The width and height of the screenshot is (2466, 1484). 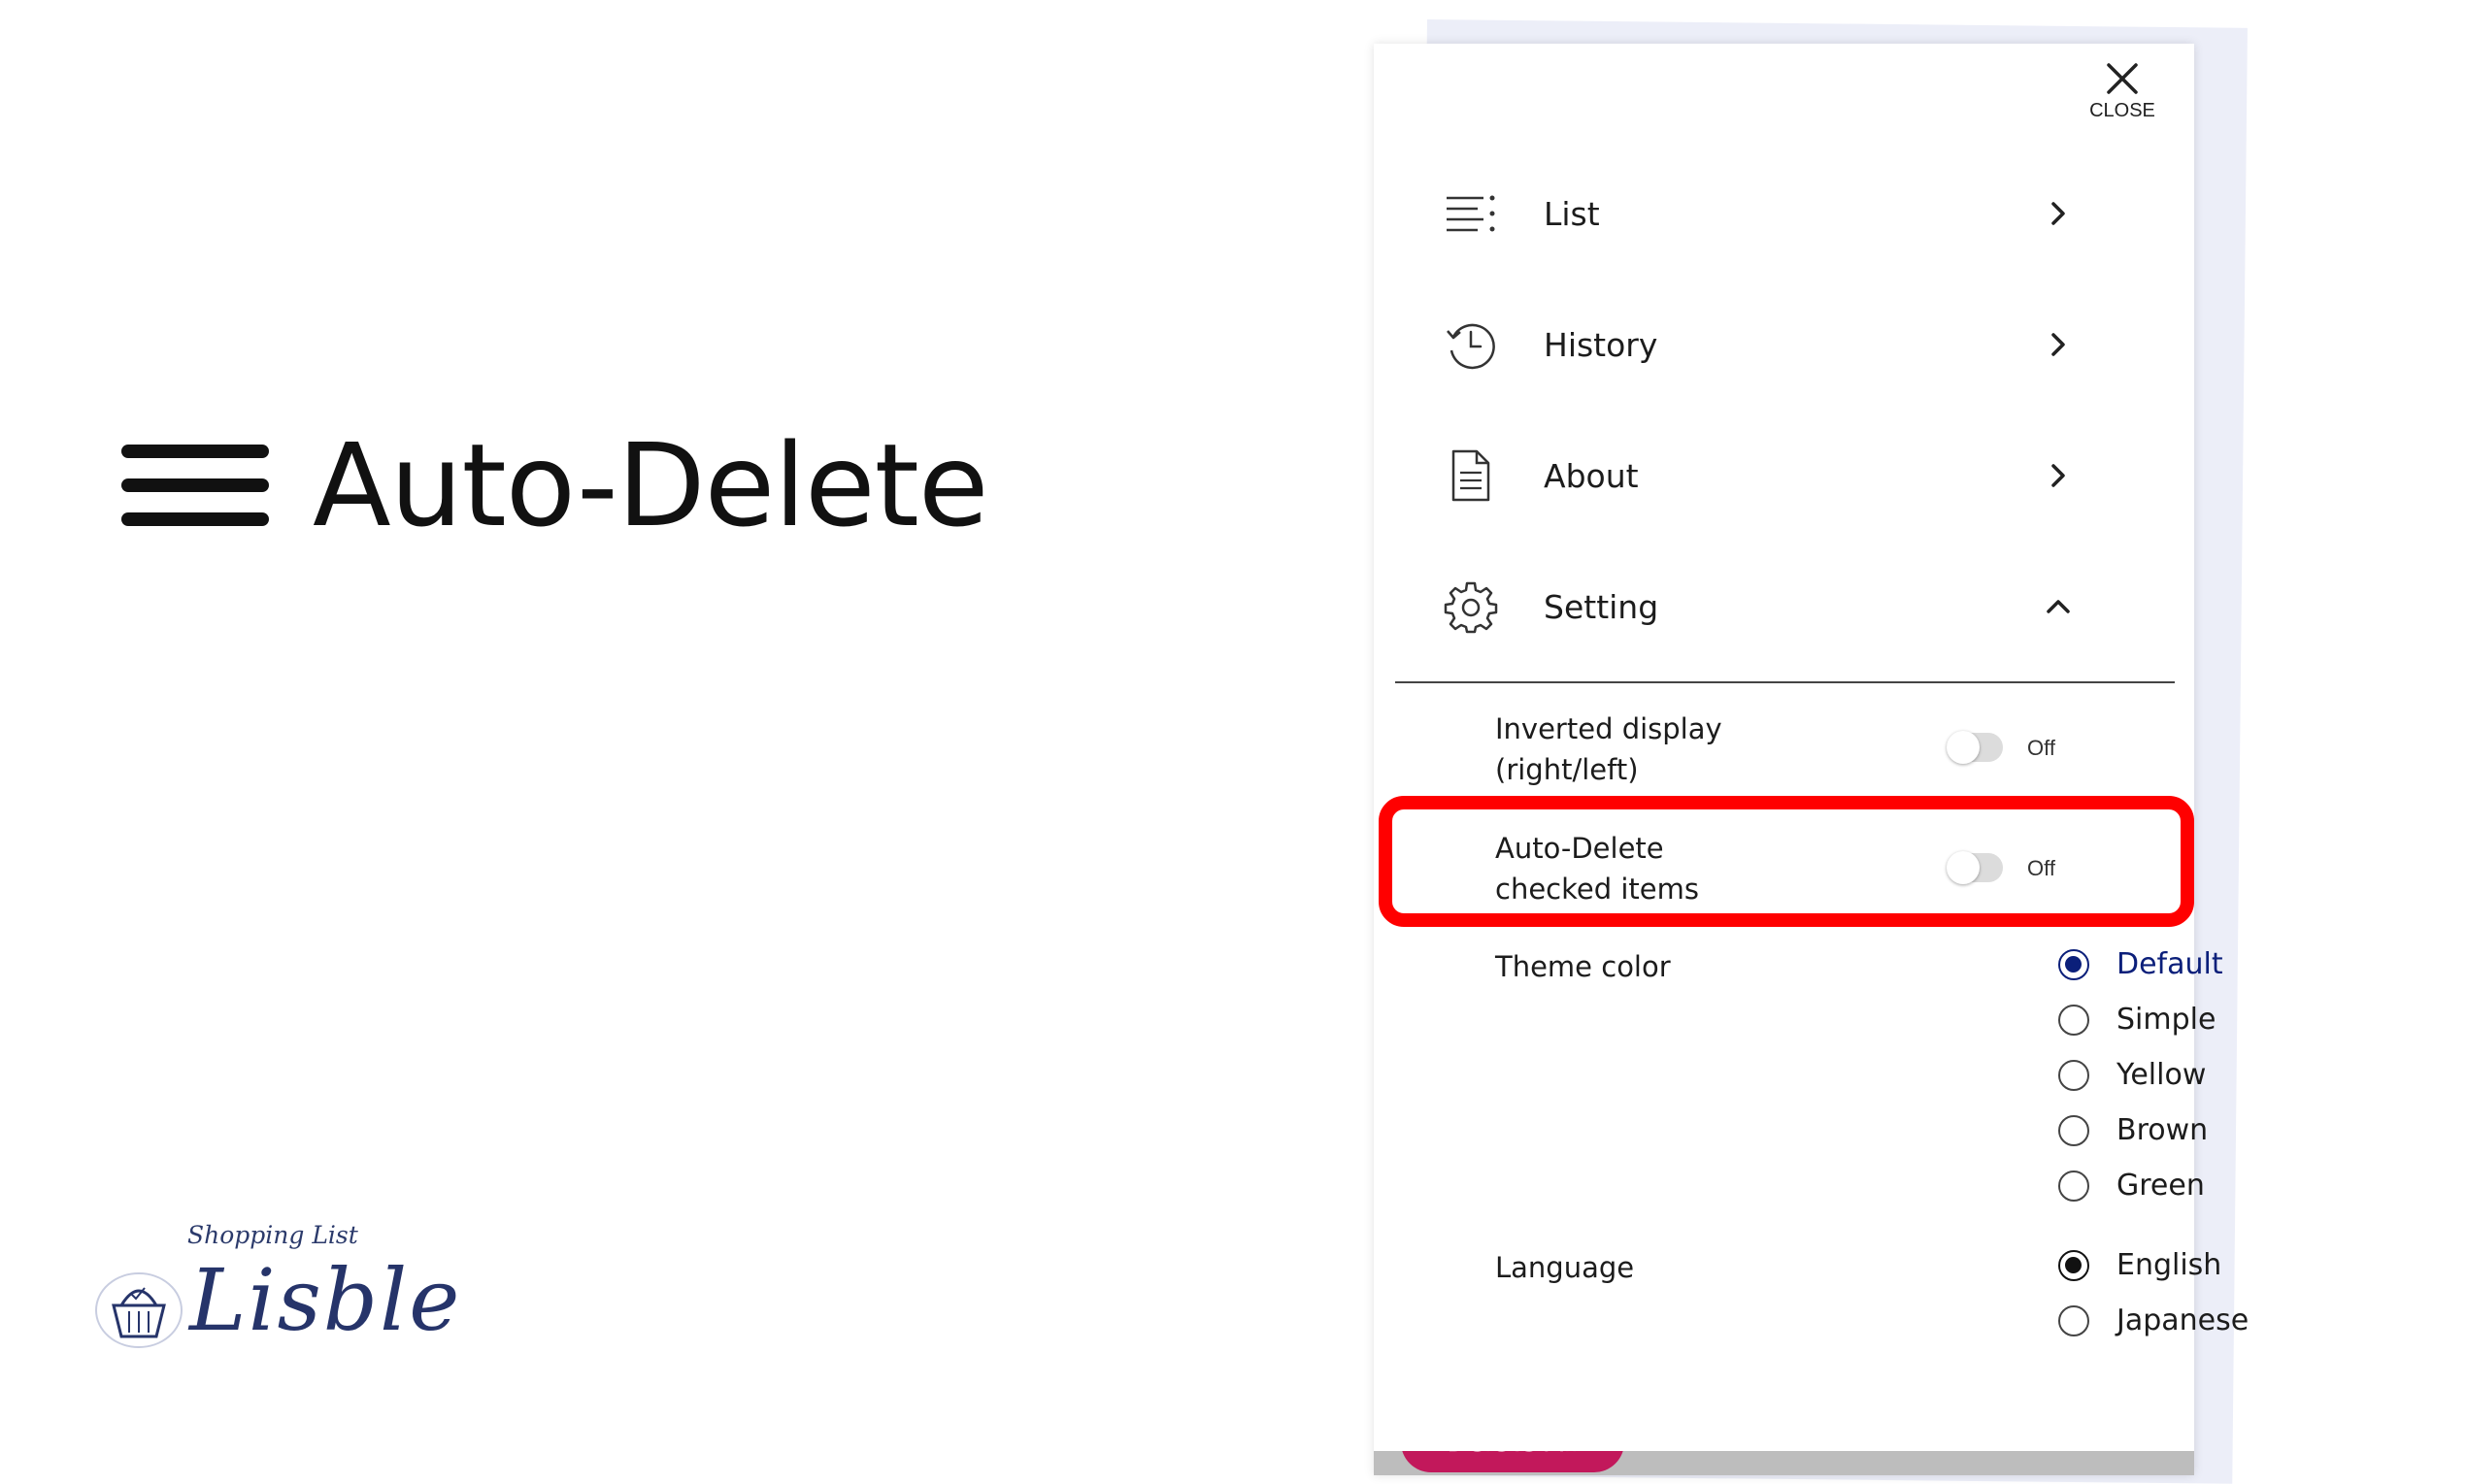 I want to click on setting-label: Theme color, so click(x=1583, y=966).